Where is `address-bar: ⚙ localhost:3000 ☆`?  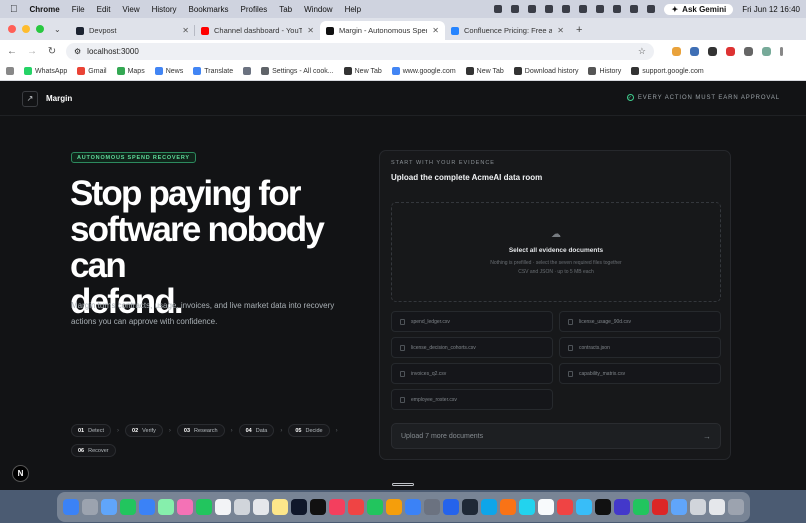
address-bar: ⚙ localhost:3000 ☆ is located at coordinates (360, 51).